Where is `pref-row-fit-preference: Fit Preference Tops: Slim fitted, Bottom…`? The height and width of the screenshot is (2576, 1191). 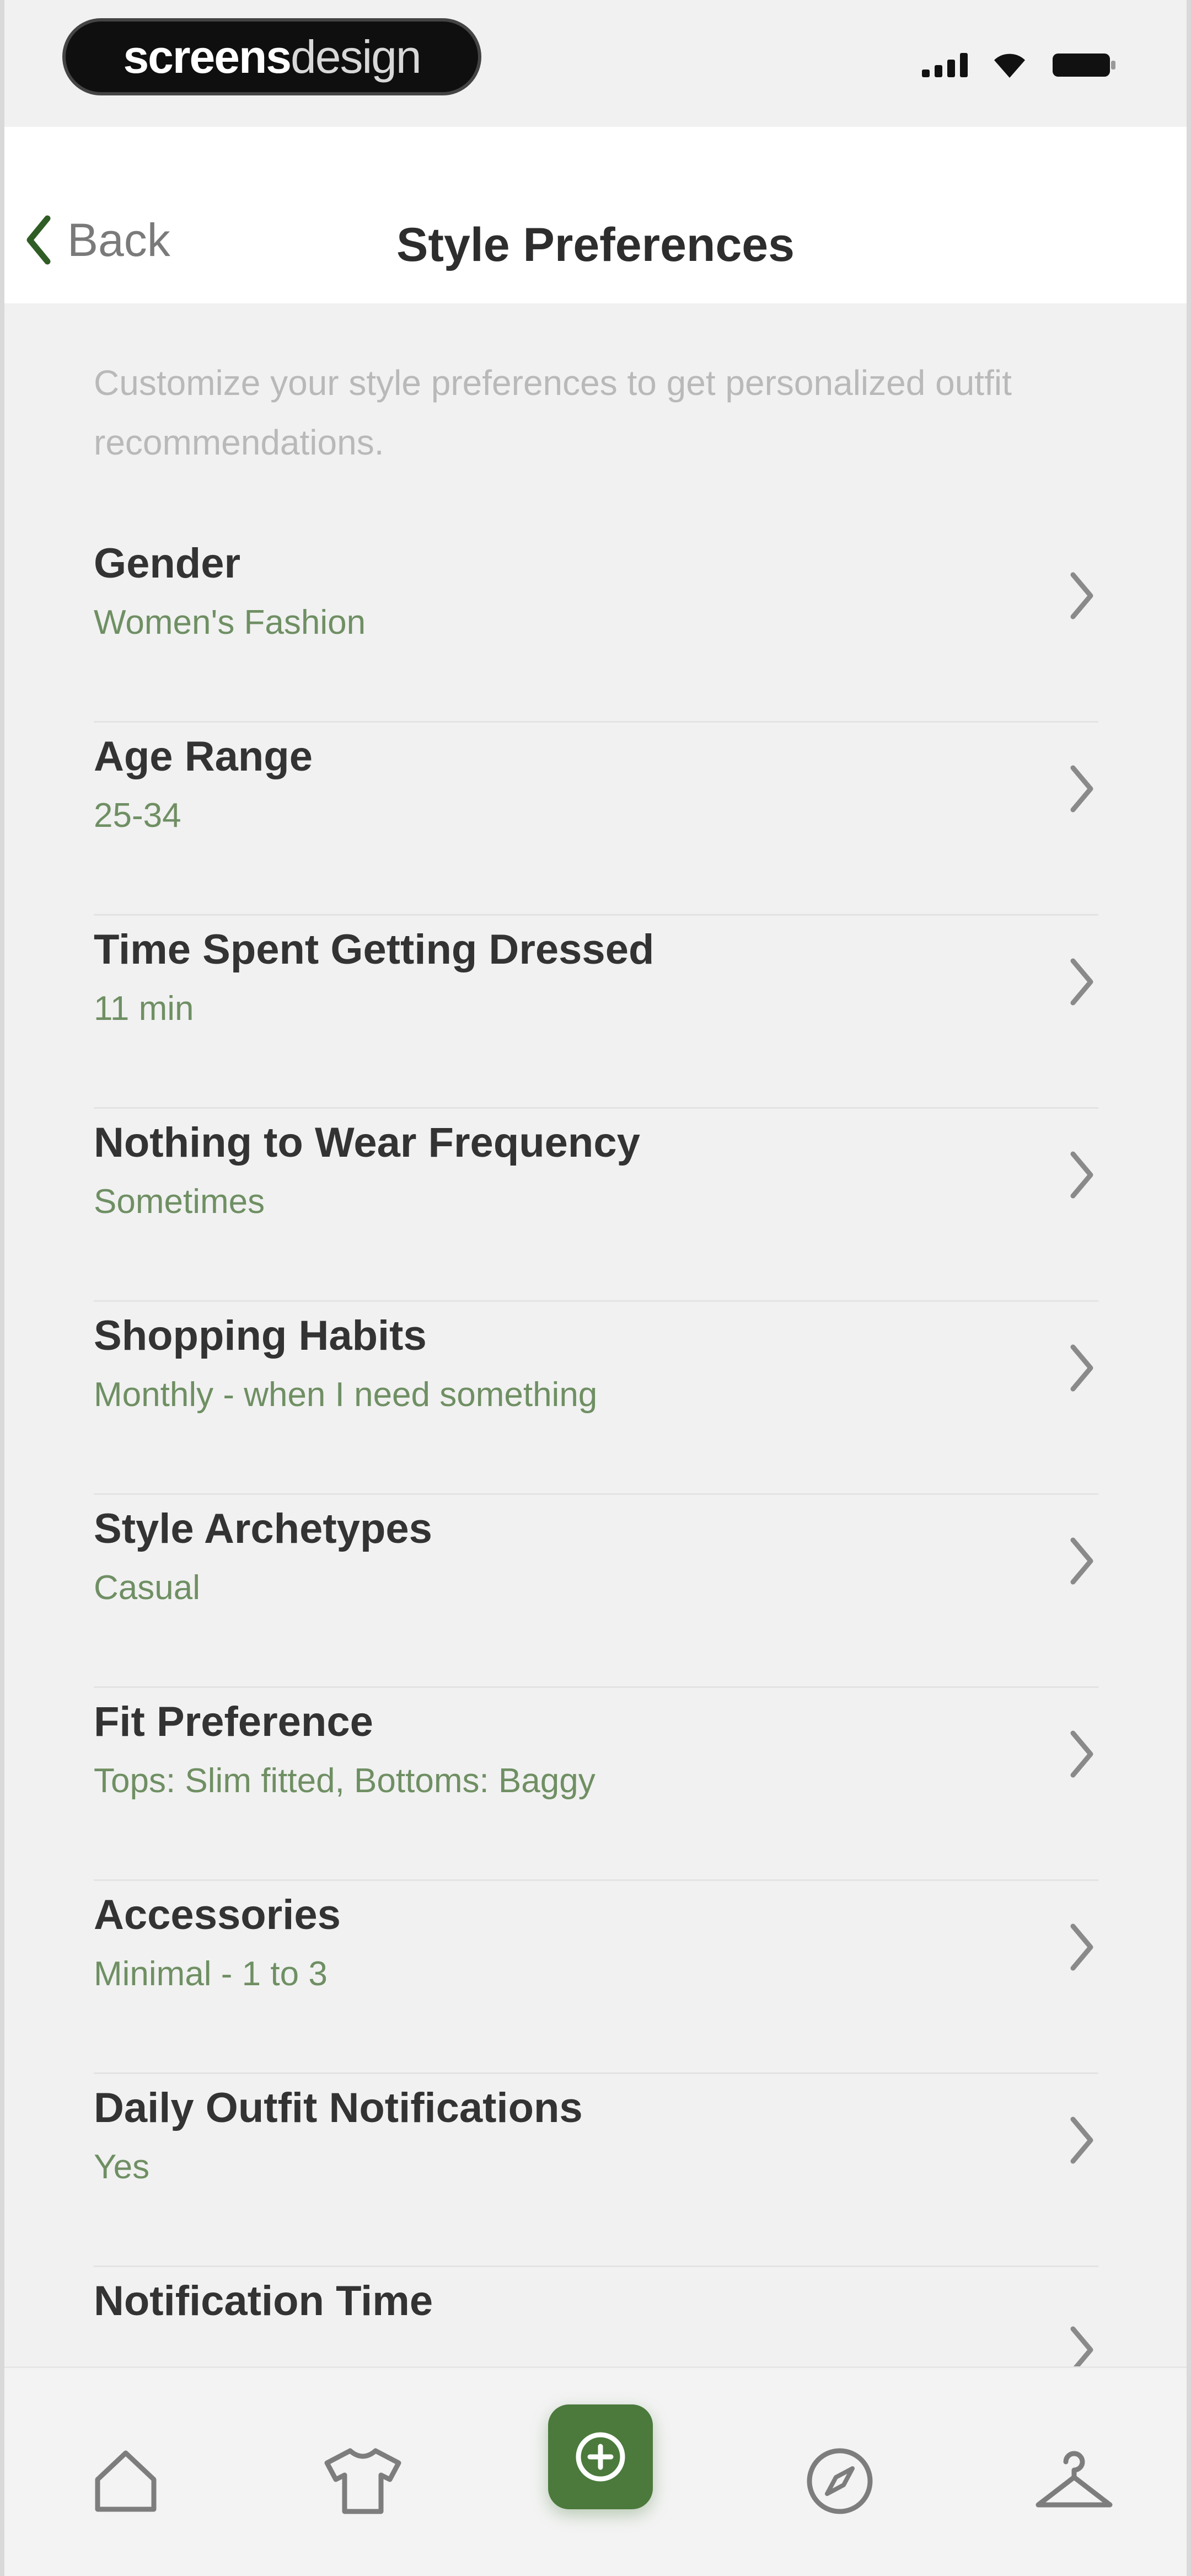 pref-row-fit-preference: Fit Preference Tops: Slim fitted, Bottom… is located at coordinates (596, 1784).